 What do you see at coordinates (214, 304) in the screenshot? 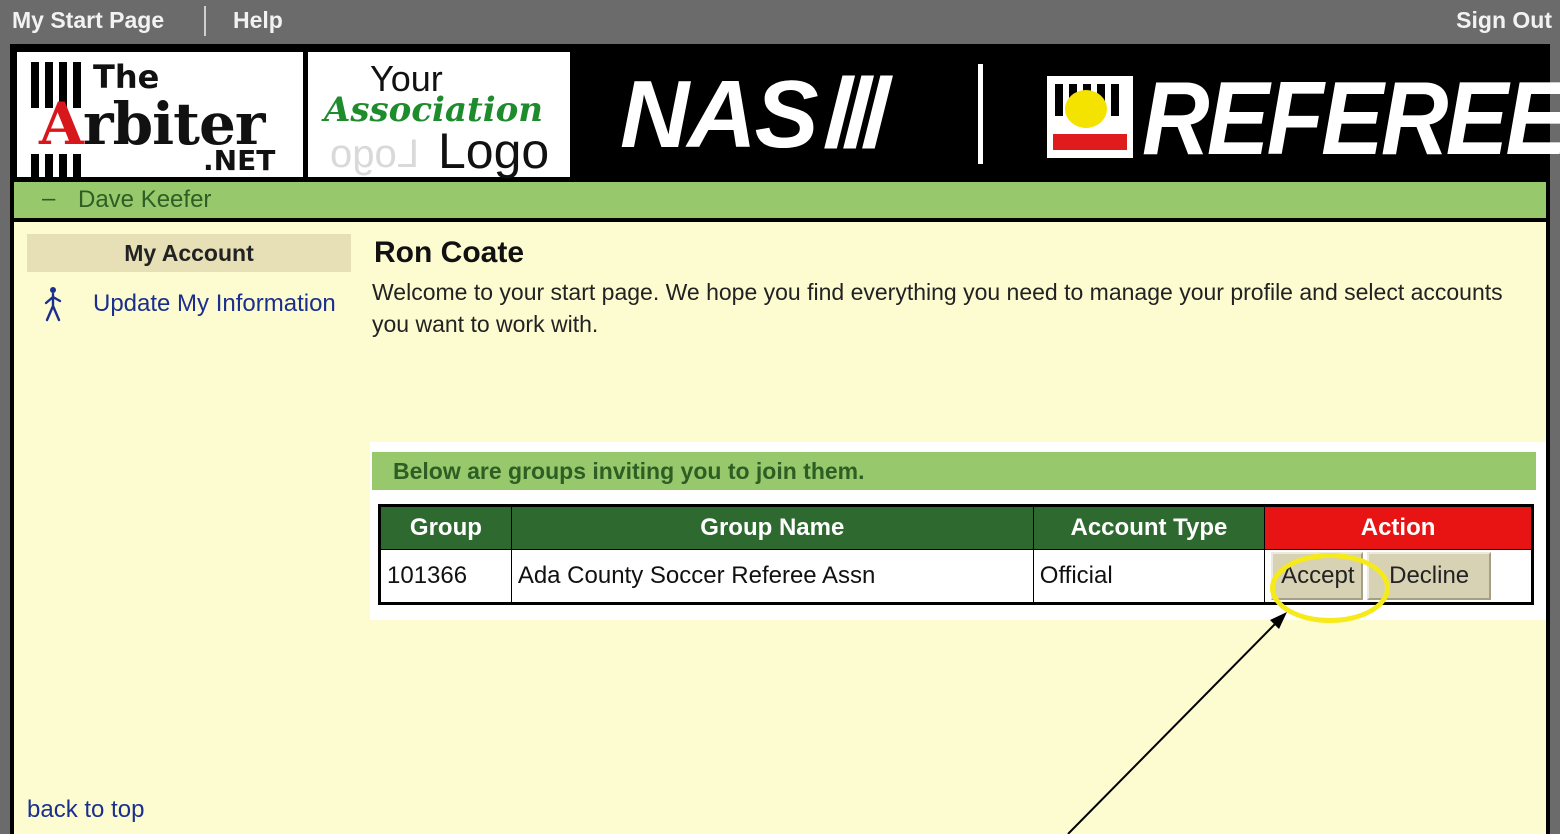
I see `update-my-information-link: Update My Information` at bounding box center [214, 304].